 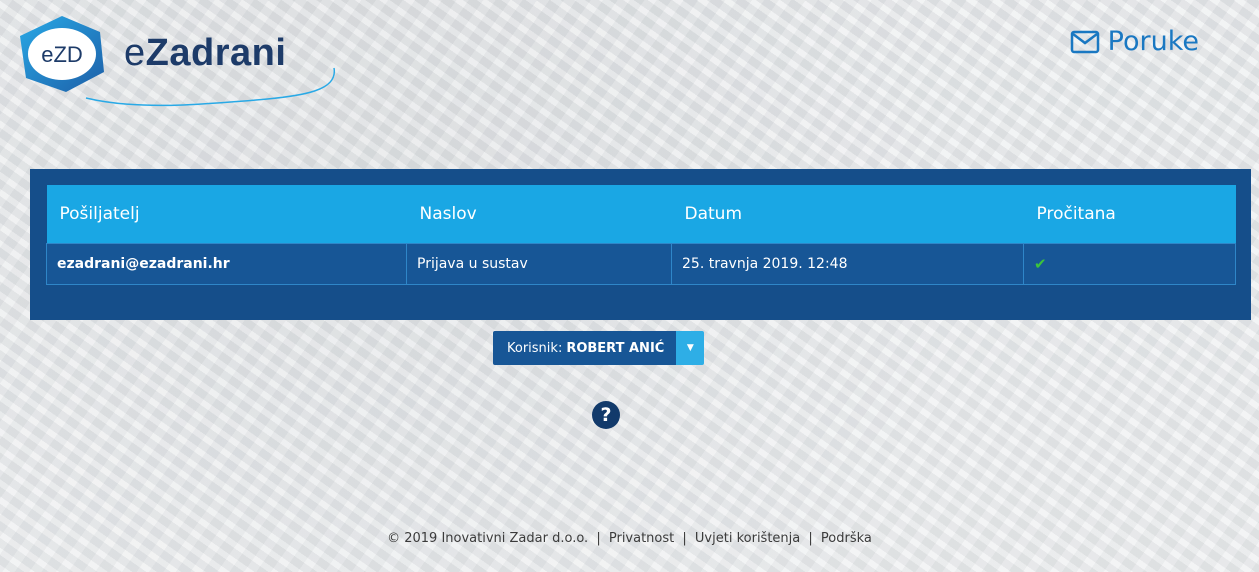 I want to click on logo: eZD eZadrani, so click(x=176, y=58).